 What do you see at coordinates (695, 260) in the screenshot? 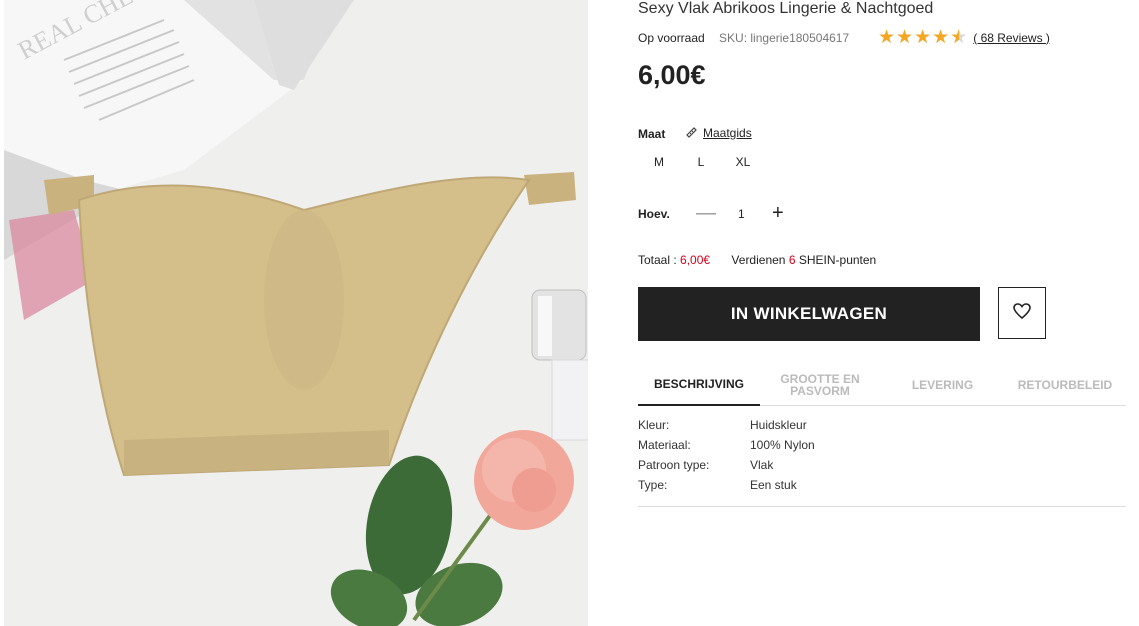
I see `total-value: 6,00€` at bounding box center [695, 260].